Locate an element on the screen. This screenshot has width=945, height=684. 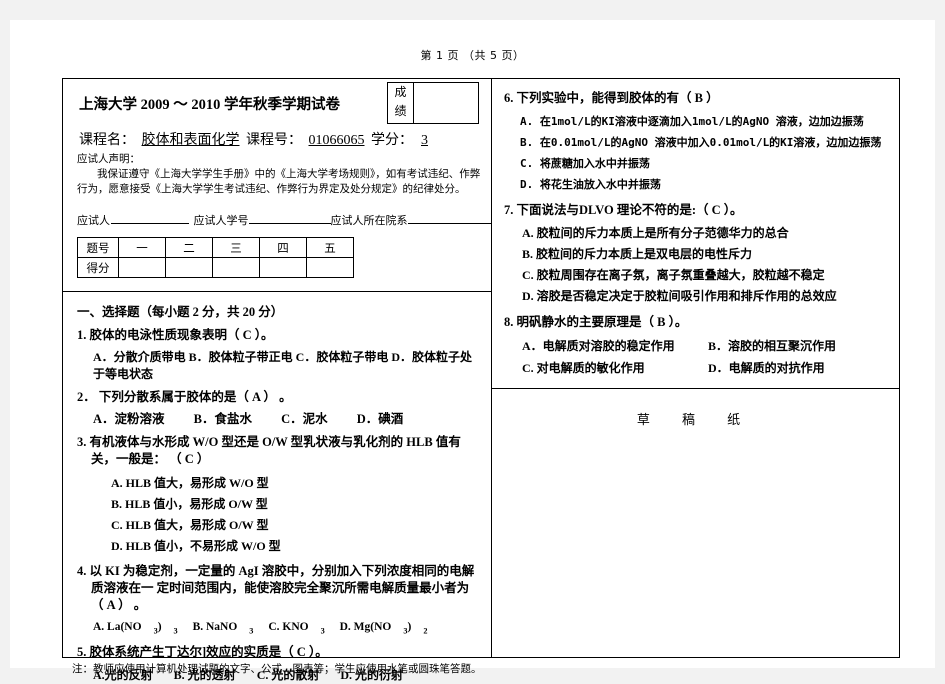
option-b: B．溶胶的相互聚沉作用 is located at coordinates (772, 346).